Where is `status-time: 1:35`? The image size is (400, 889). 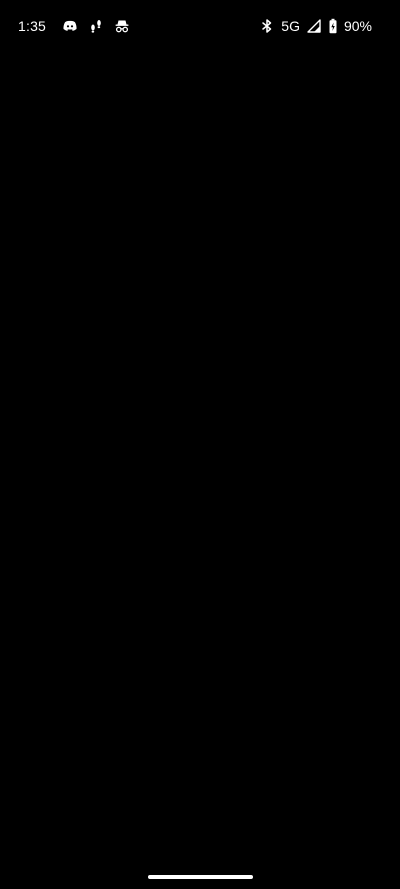
status-time: 1:35 is located at coordinates (32, 26).